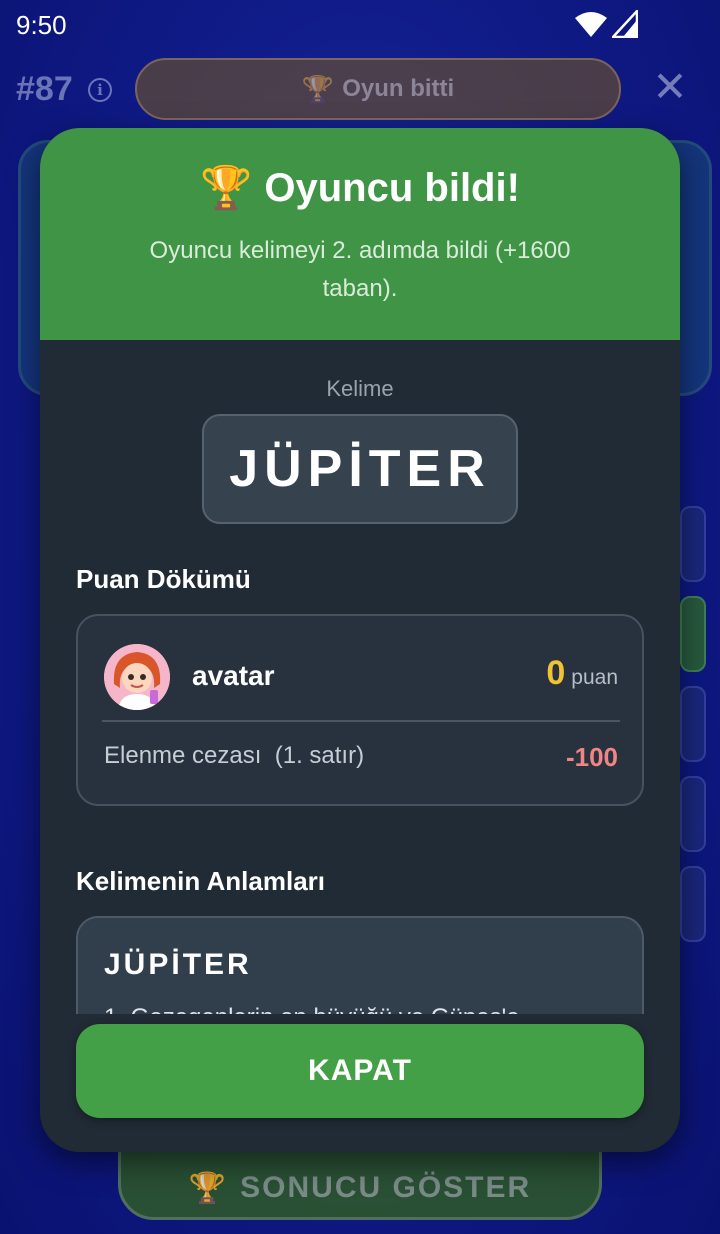  I want to click on answer-word-box: JÜPİTER, so click(360, 469).